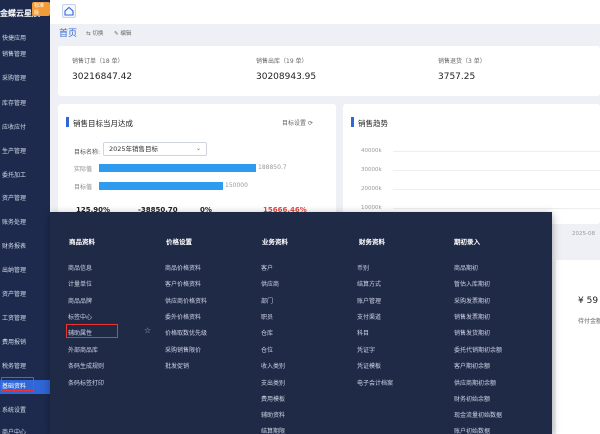 The height and width of the screenshot is (434, 600). I want to click on menu-item: 商品品牌, so click(80, 300).